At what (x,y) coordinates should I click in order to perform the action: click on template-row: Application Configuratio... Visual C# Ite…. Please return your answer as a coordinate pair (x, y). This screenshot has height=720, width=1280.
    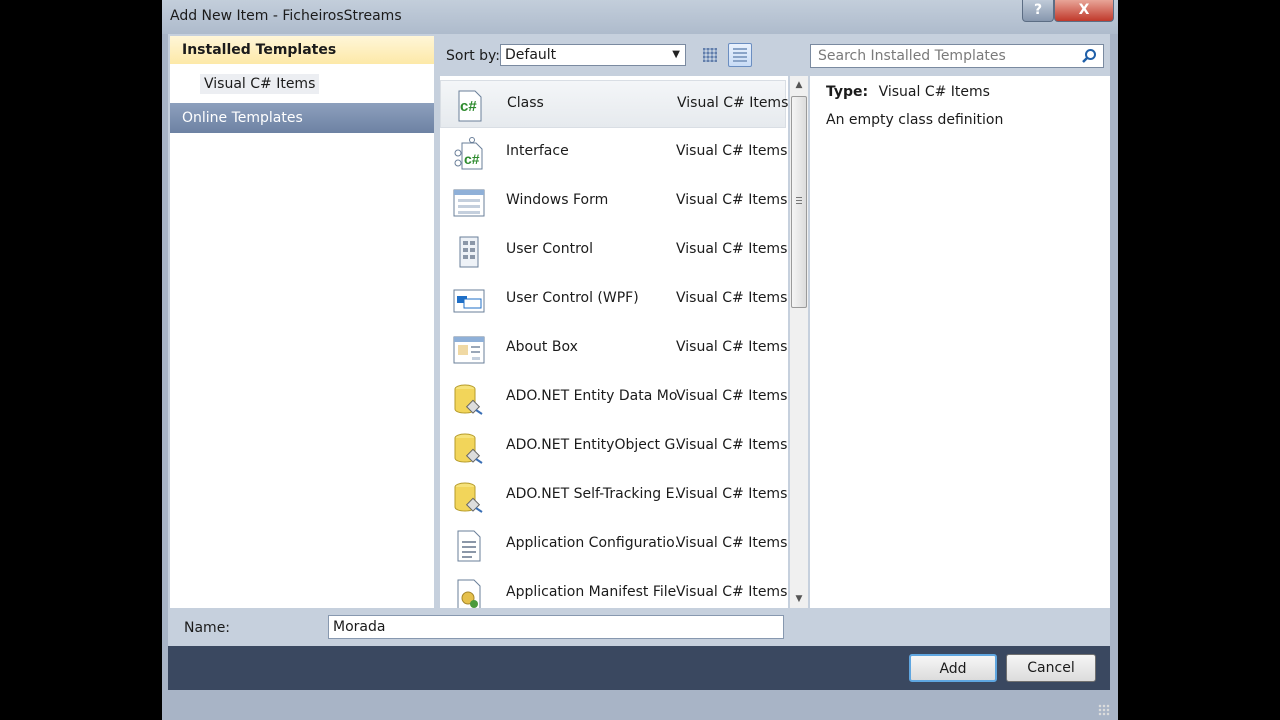
    Looking at the image, I should click on (614, 545).